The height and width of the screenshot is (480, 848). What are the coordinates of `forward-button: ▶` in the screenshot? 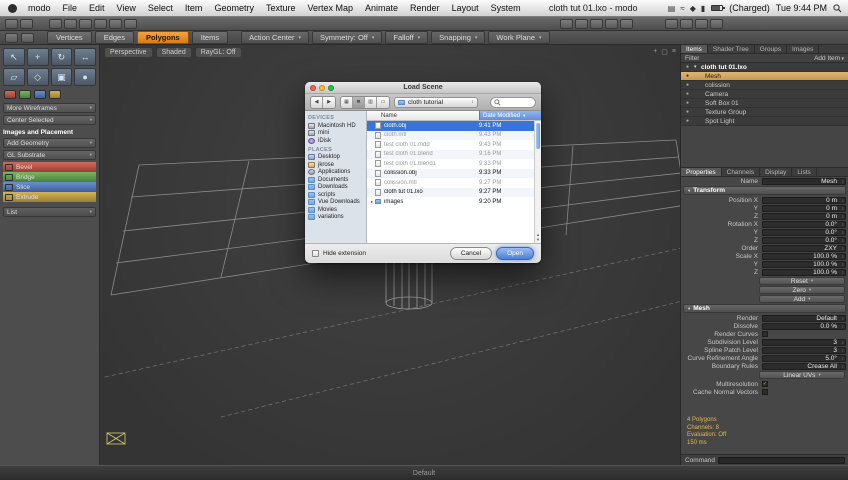 It's located at (329, 102).